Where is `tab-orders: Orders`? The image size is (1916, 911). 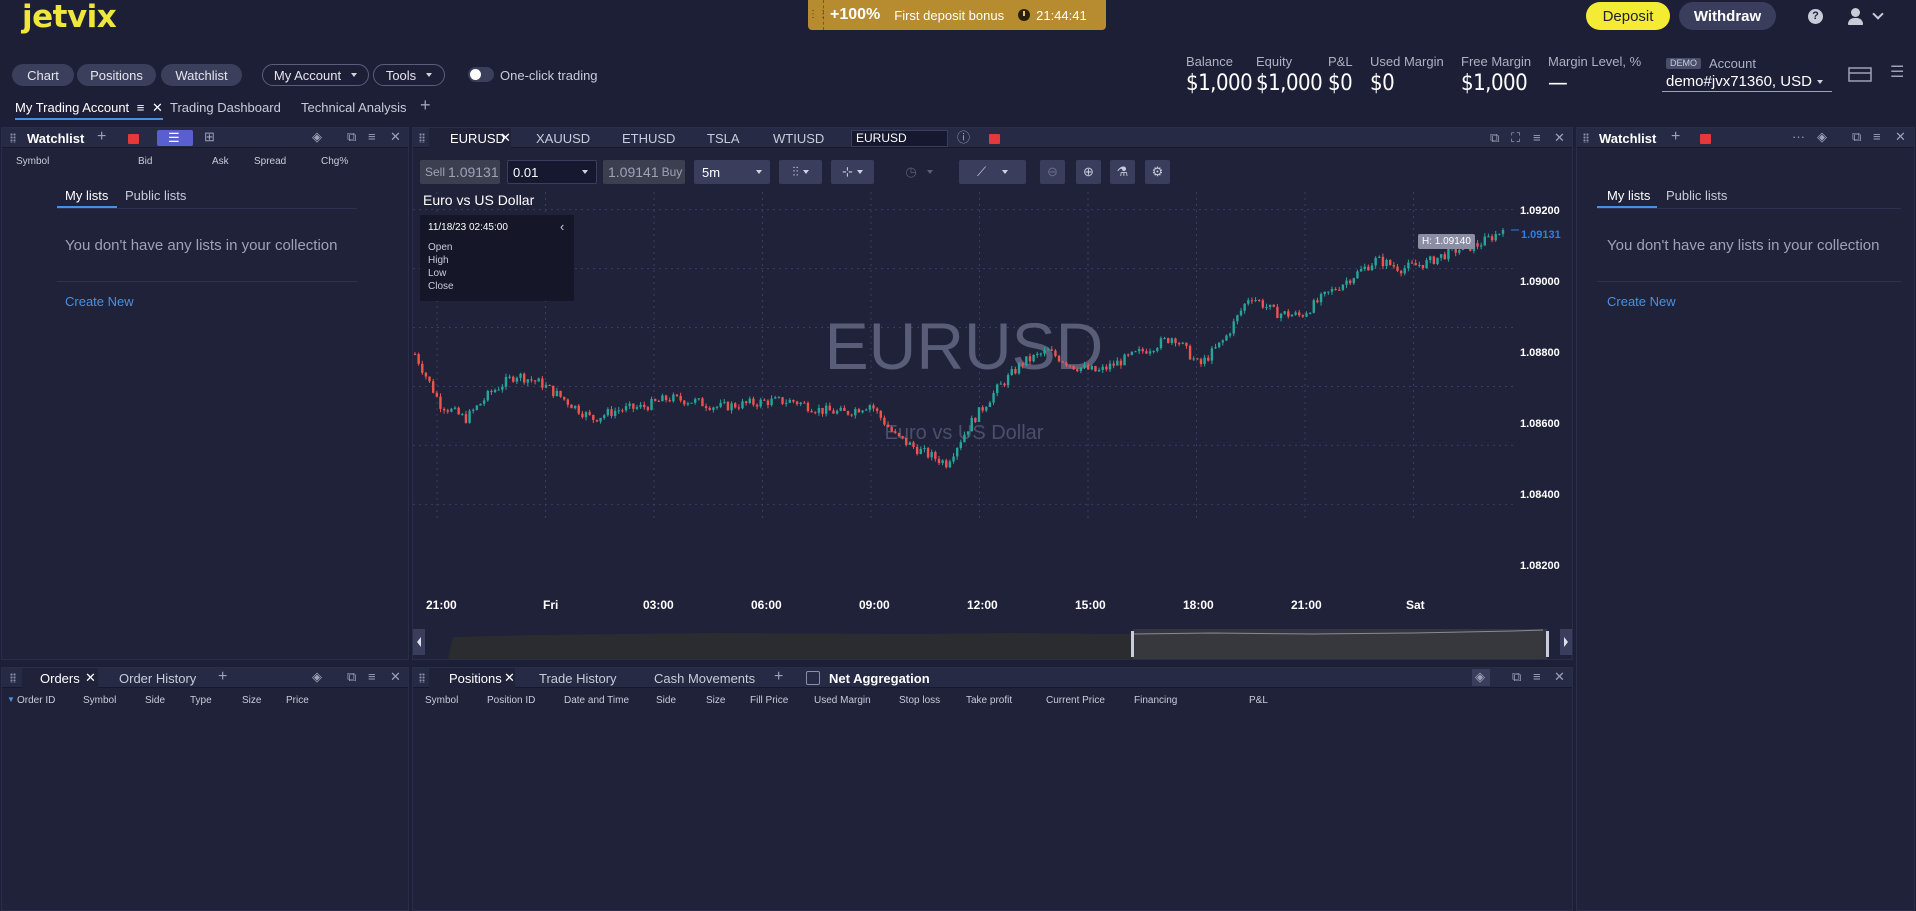
tab-orders: Orders is located at coordinates (60, 678).